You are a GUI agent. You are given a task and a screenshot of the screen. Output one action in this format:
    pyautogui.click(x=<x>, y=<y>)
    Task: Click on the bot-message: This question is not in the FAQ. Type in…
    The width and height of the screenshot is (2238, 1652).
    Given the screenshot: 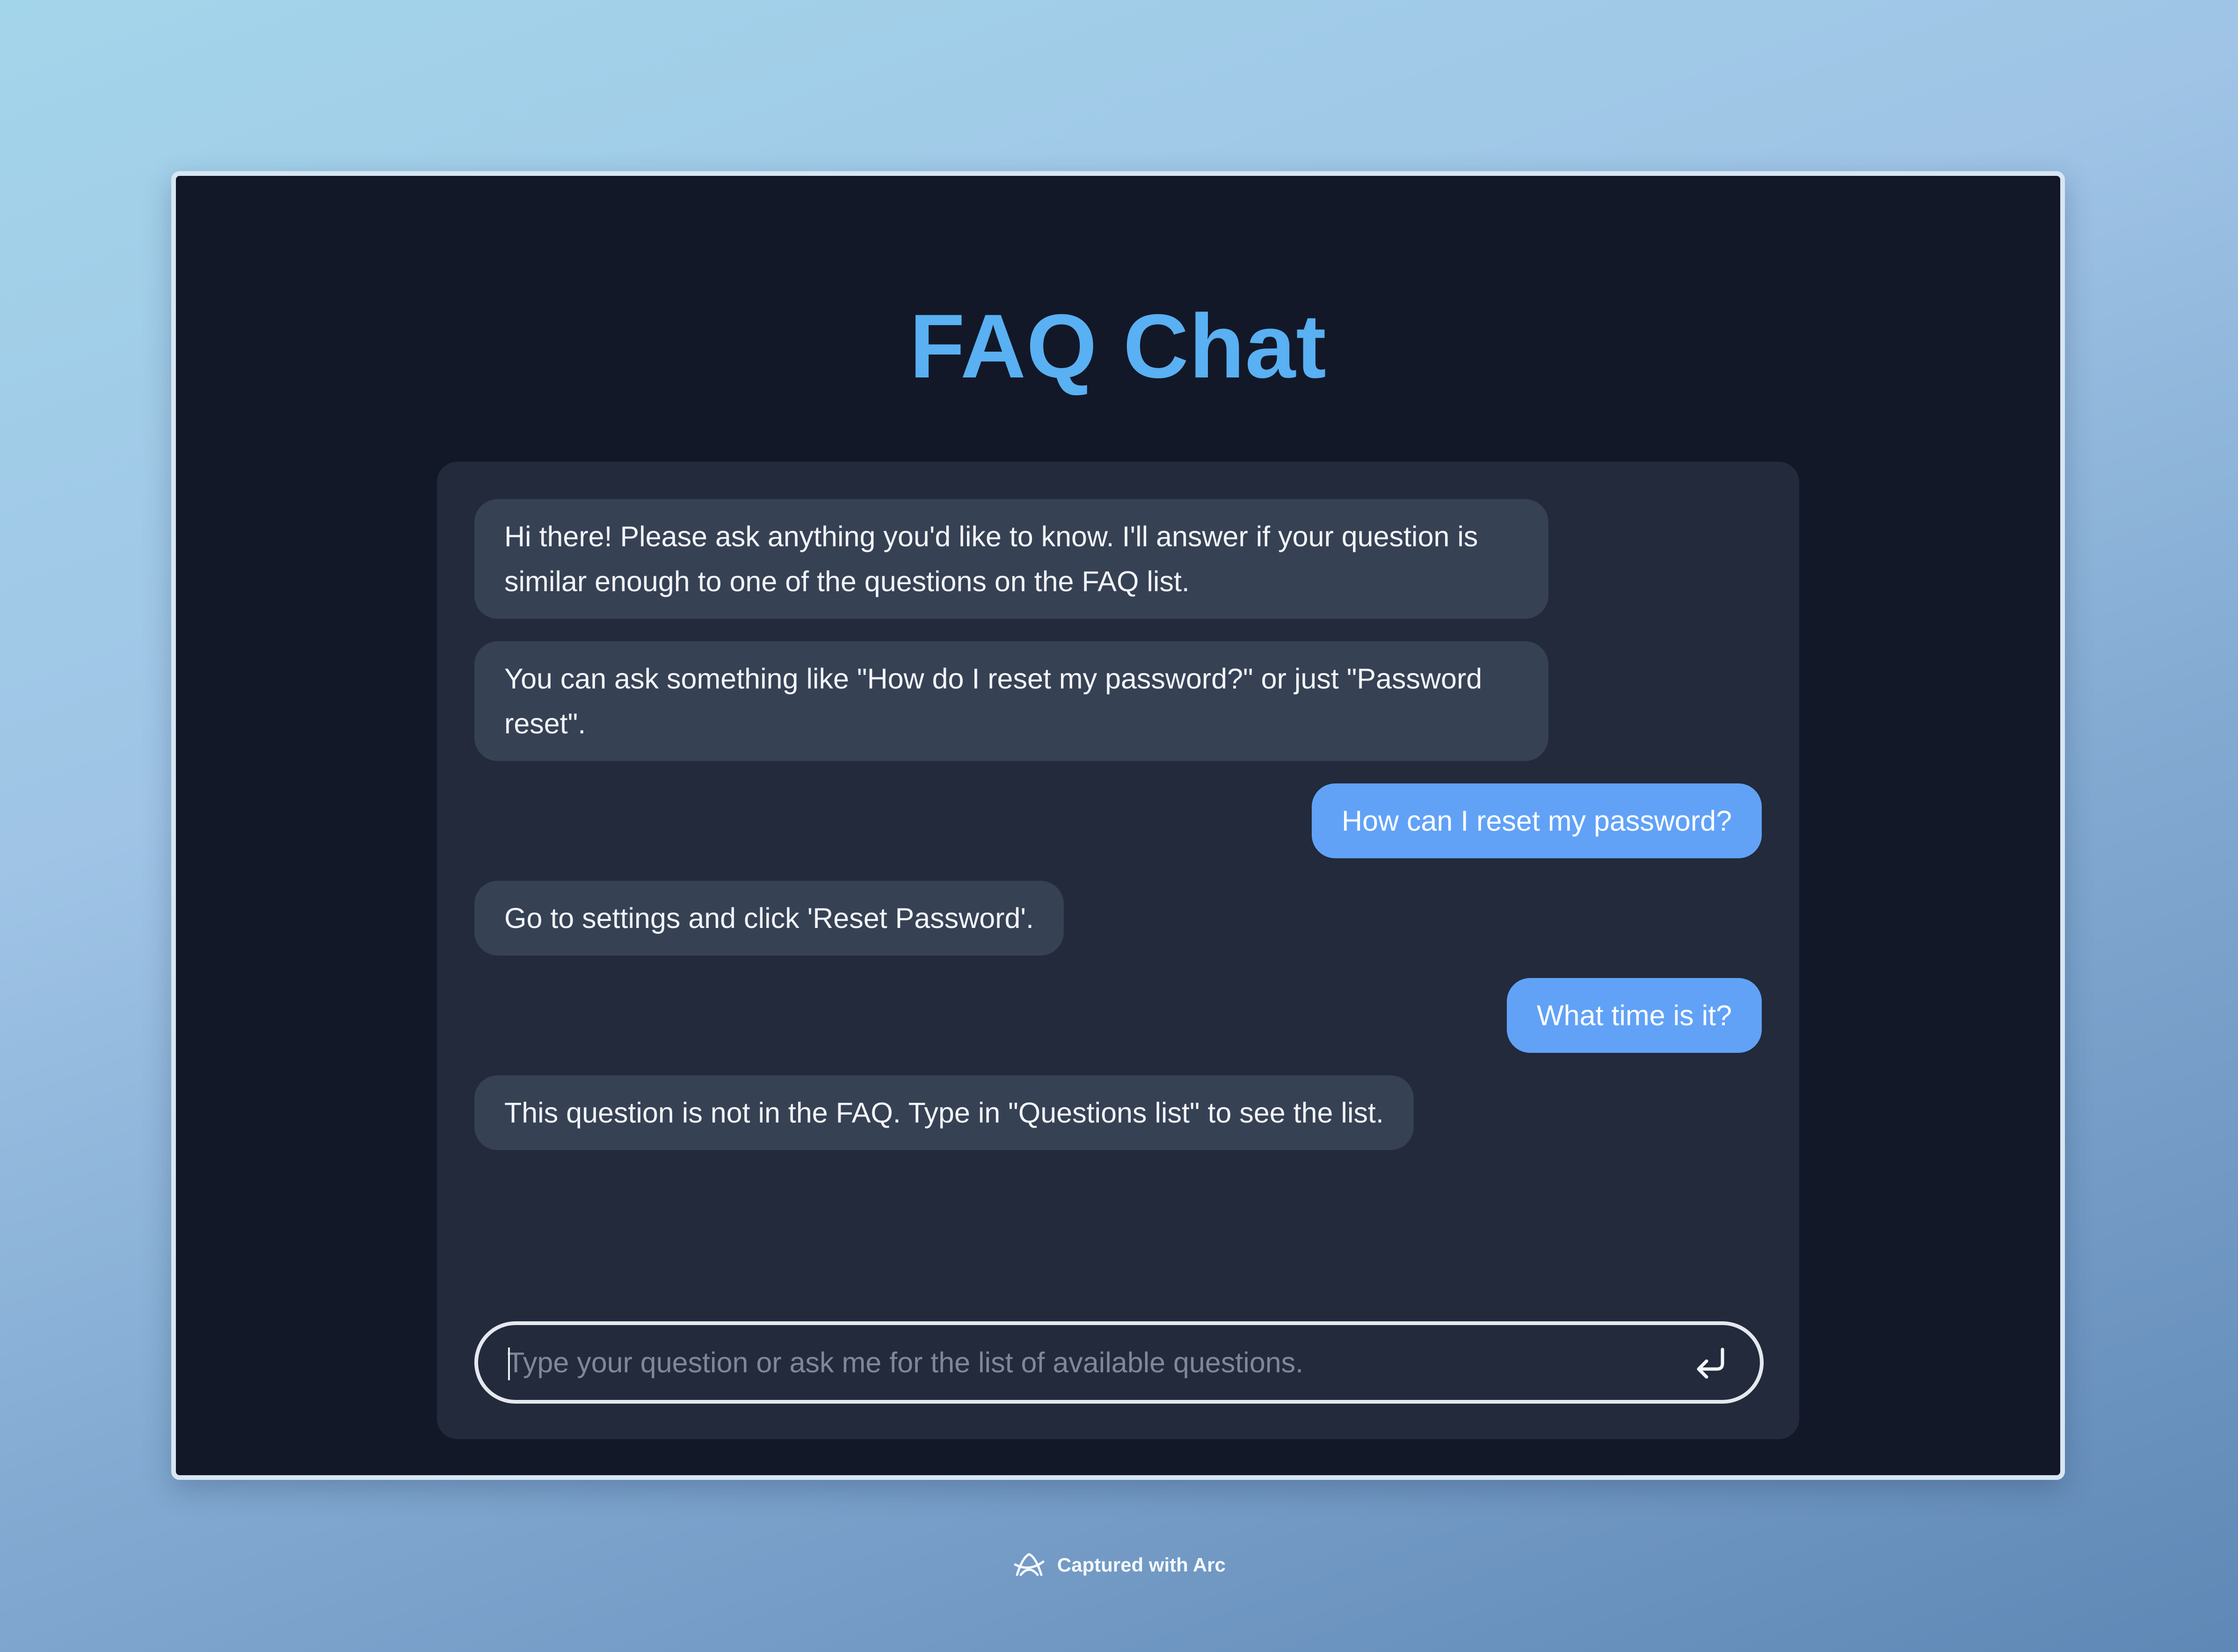 What is the action you would take?
    pyautogui.click(x=944, y=1112)
    